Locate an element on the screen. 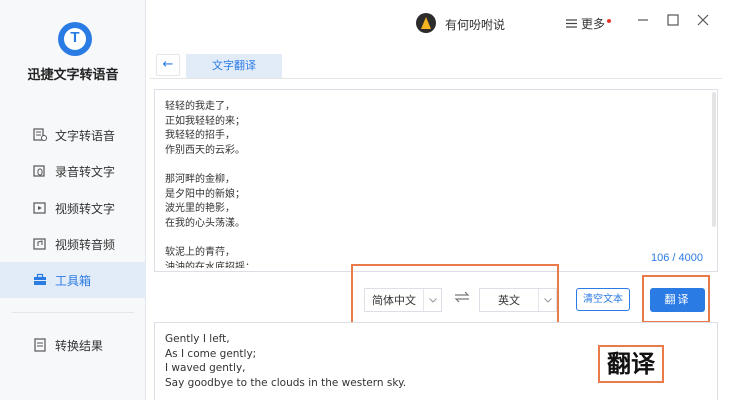  annotation-label: 翻译 is located at coordinates (631, 364).